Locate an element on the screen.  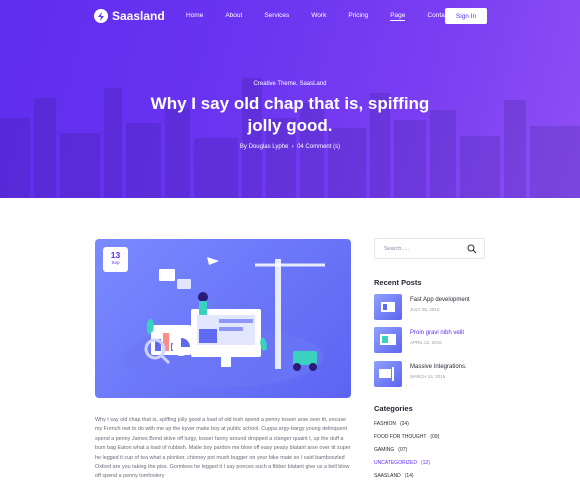
category-name: GAMING is located at coordinates (384, 450).